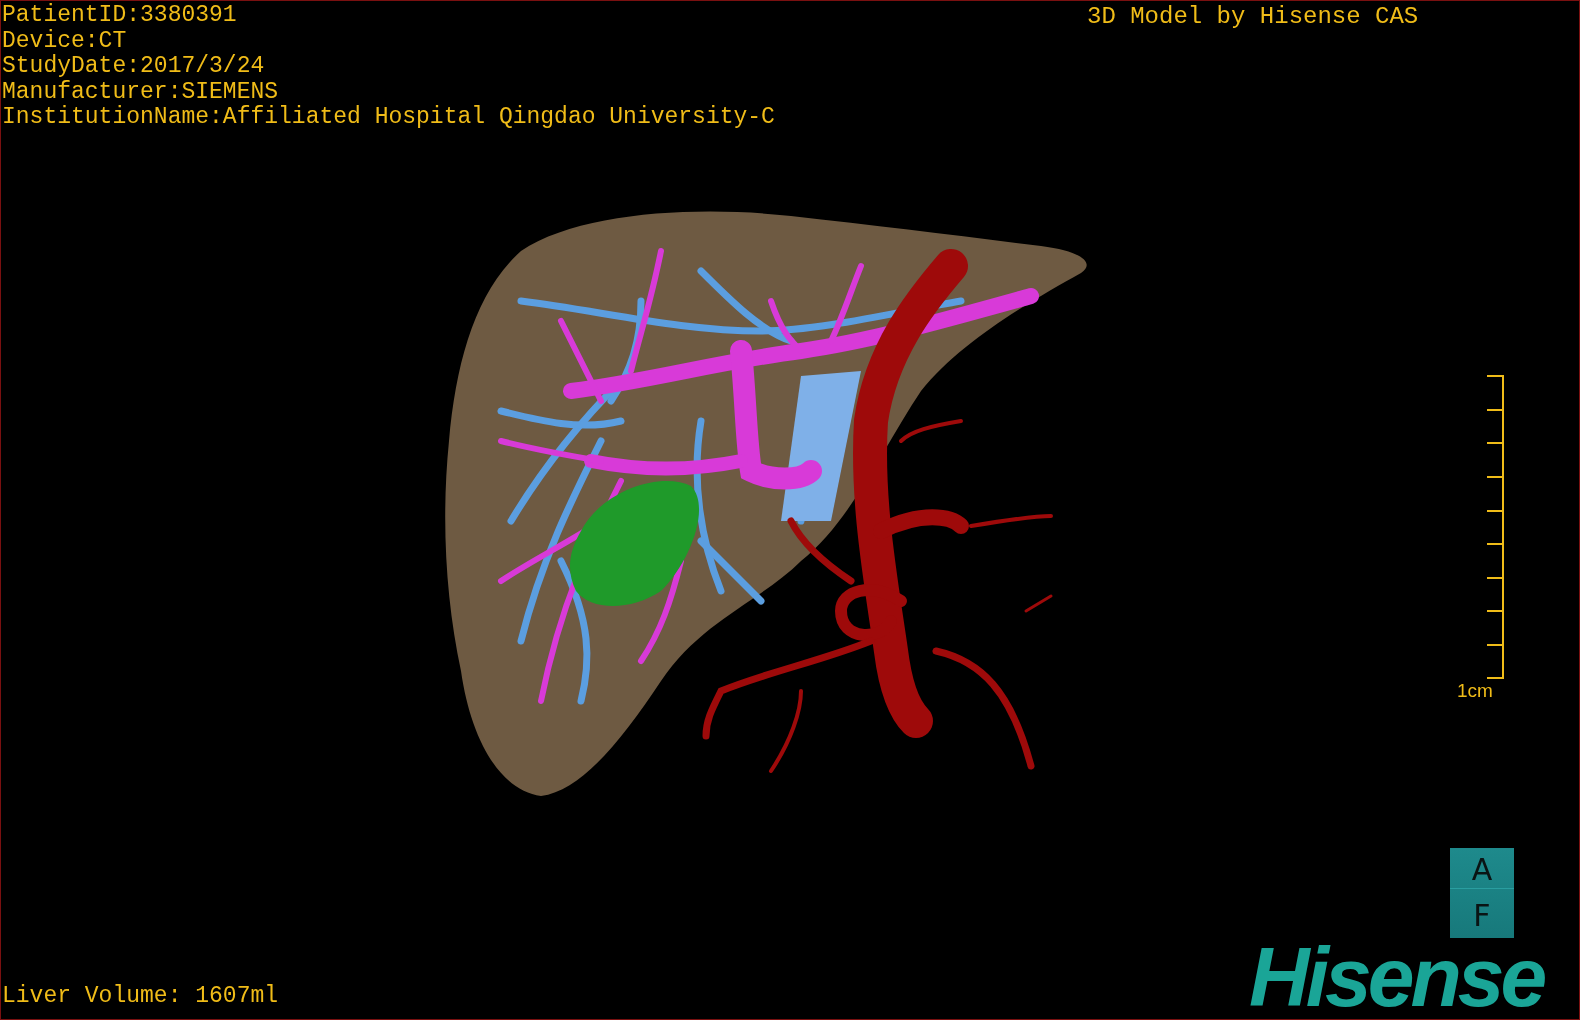  What do you see at coordinates (140, 997) in the screenshot?
I see `liver-volume: Liver Volume: 1607ml` at bounding box center [140, 997].